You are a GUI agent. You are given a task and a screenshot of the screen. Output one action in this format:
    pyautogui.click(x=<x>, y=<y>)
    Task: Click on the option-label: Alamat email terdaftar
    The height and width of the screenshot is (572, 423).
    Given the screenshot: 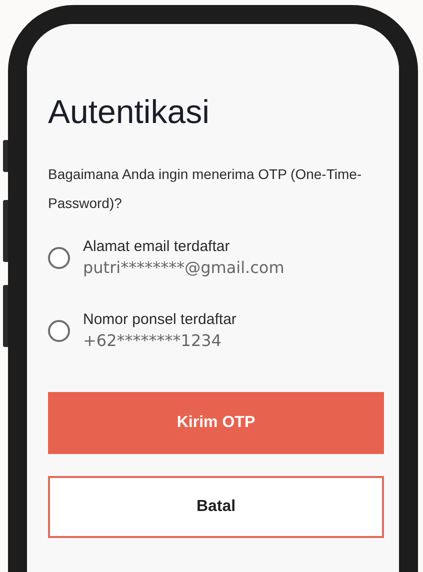 What is the action you would take?
    pyautogui.click(x=157, y=247)
    